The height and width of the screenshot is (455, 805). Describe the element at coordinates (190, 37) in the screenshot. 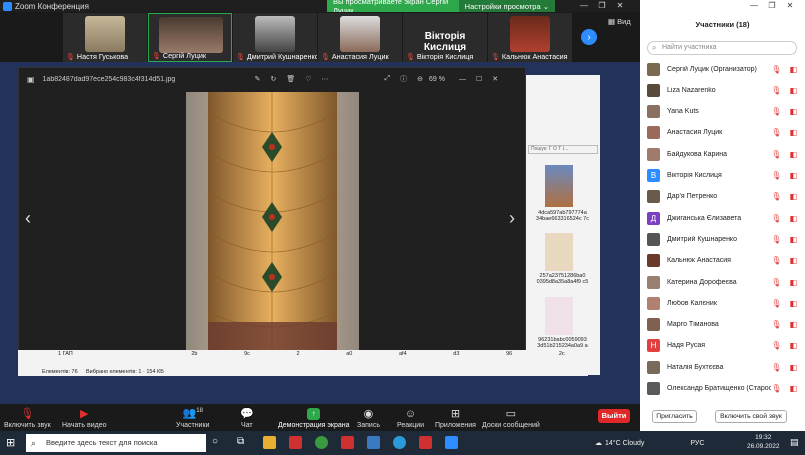

I see `video-tile: 🎙 Сергій Луцик` at that location.